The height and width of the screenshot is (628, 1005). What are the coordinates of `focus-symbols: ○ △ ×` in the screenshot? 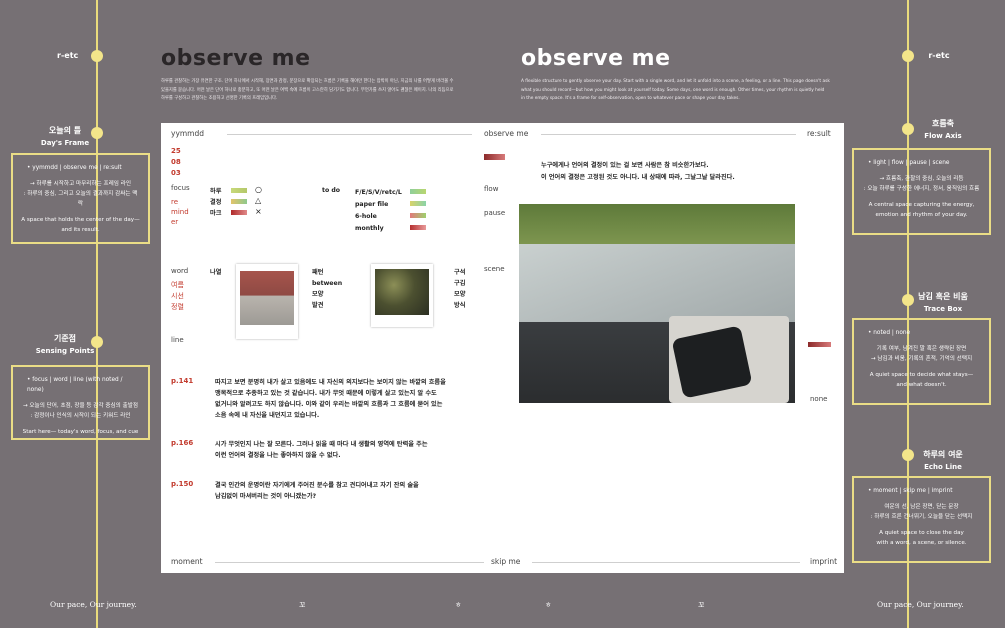 It's located at (258, 200).